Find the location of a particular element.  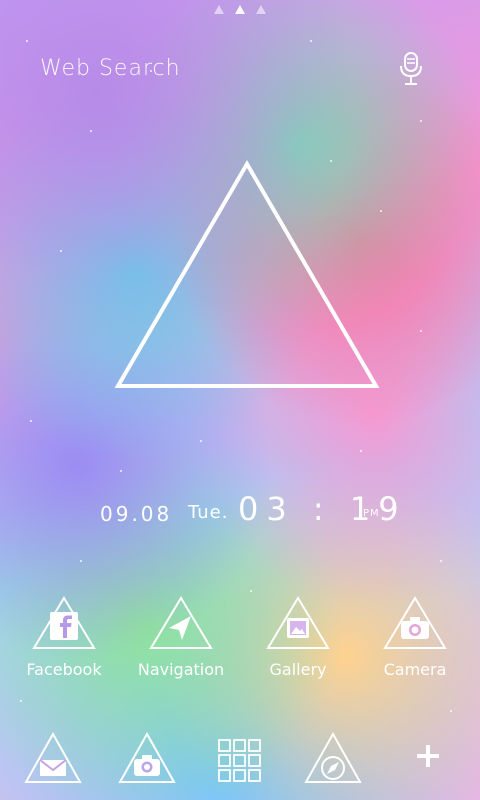

app-facebook: Facebook is located at coordinates (64, 637).